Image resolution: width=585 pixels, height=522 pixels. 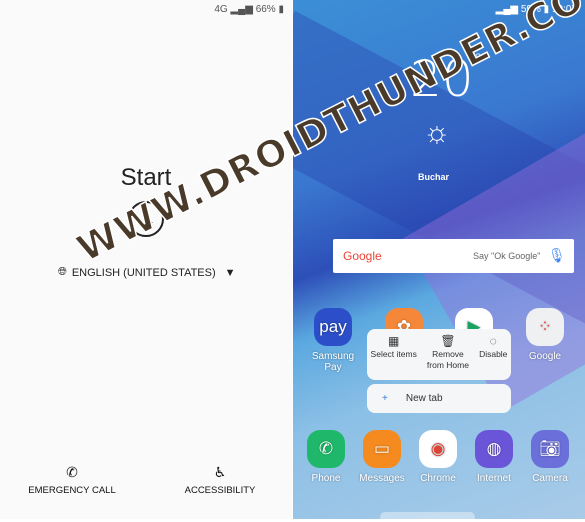 What do you see at coordinates (494, 449) in the screenshot?
I see `internet-icon: ◍` at bounding box center [494, 449].